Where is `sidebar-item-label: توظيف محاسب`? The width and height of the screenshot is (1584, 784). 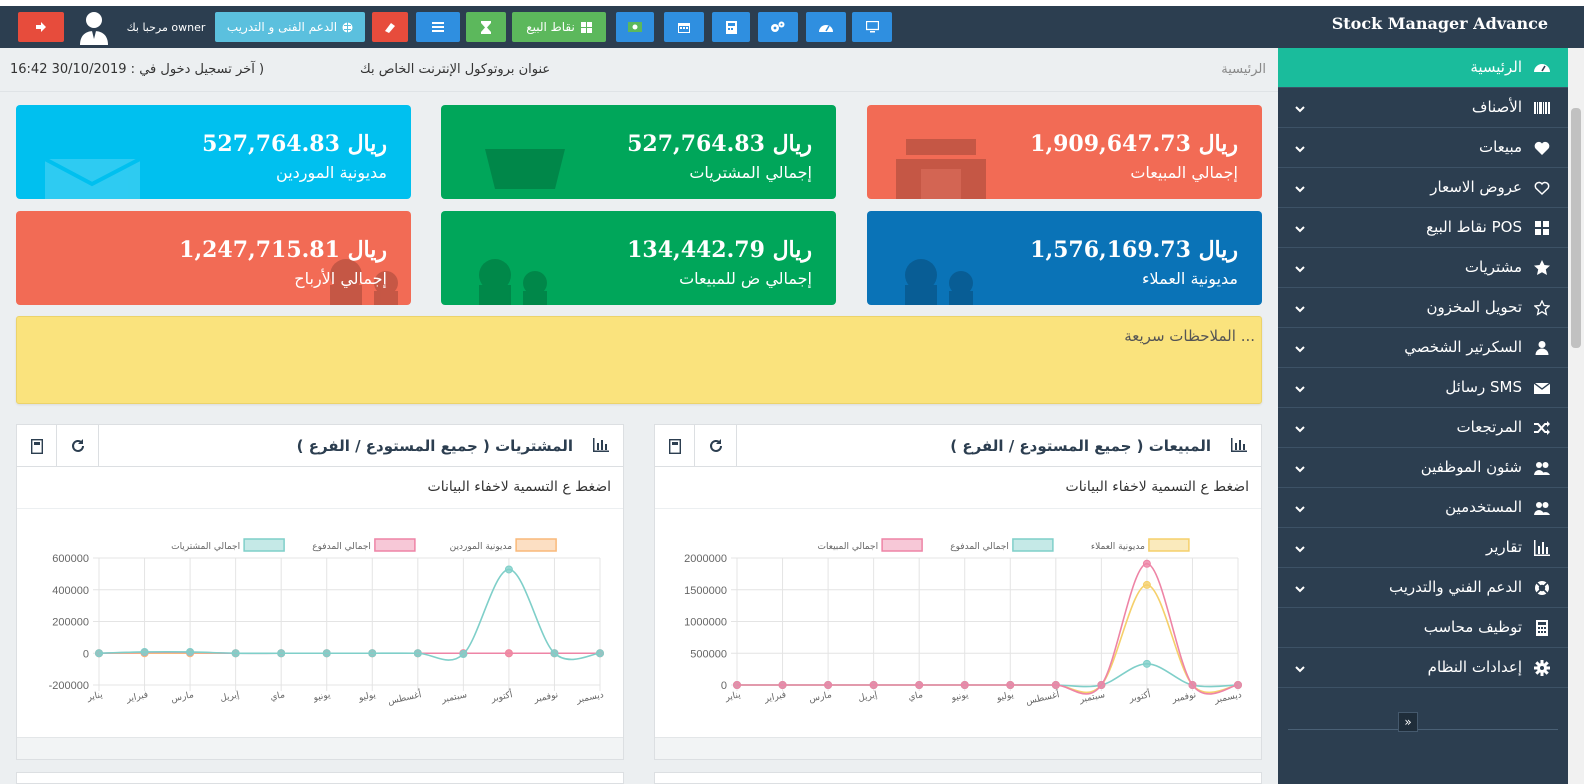 sidebar-item-label: توظيف محاسب is located at coordinates (1472, 627).